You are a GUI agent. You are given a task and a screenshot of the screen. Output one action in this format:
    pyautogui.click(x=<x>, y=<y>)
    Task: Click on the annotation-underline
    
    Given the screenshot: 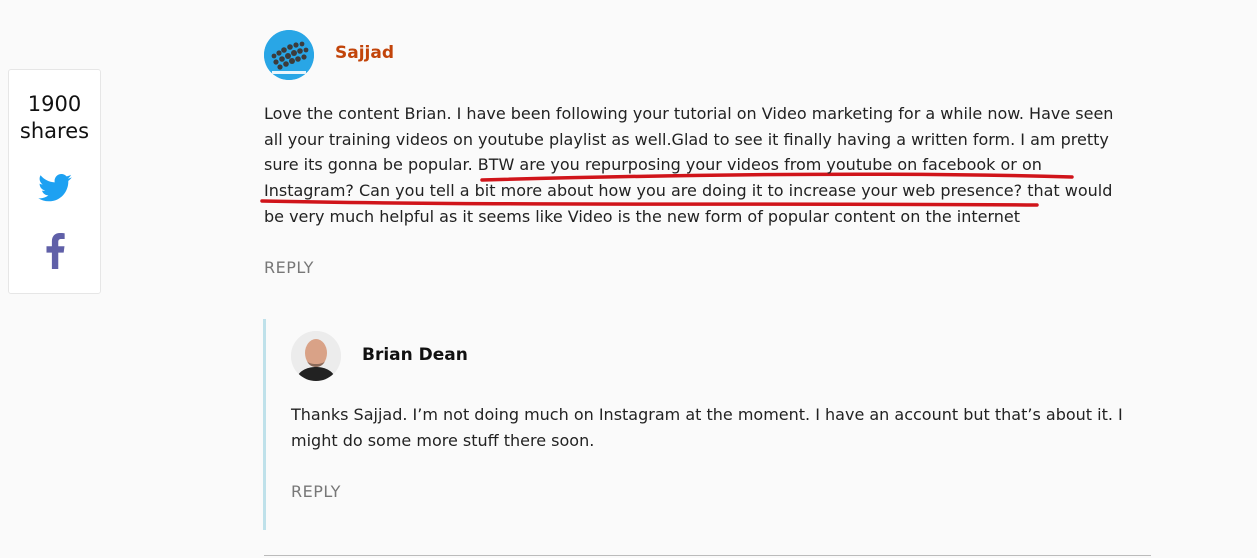 What is the action you would take?
    pyautogui.click(x=667, y=189)
    